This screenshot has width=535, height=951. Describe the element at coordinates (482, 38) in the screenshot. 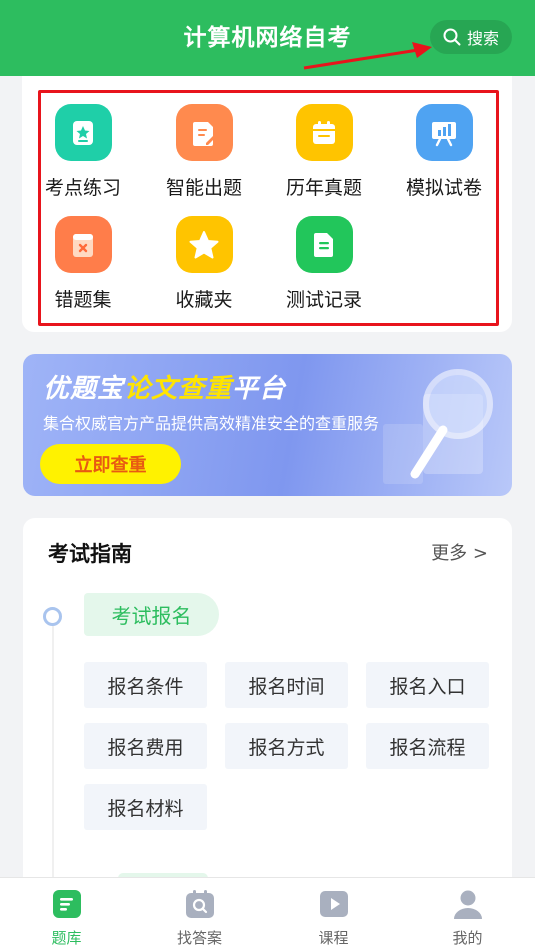

I see `search-label: 搜索` at that location.